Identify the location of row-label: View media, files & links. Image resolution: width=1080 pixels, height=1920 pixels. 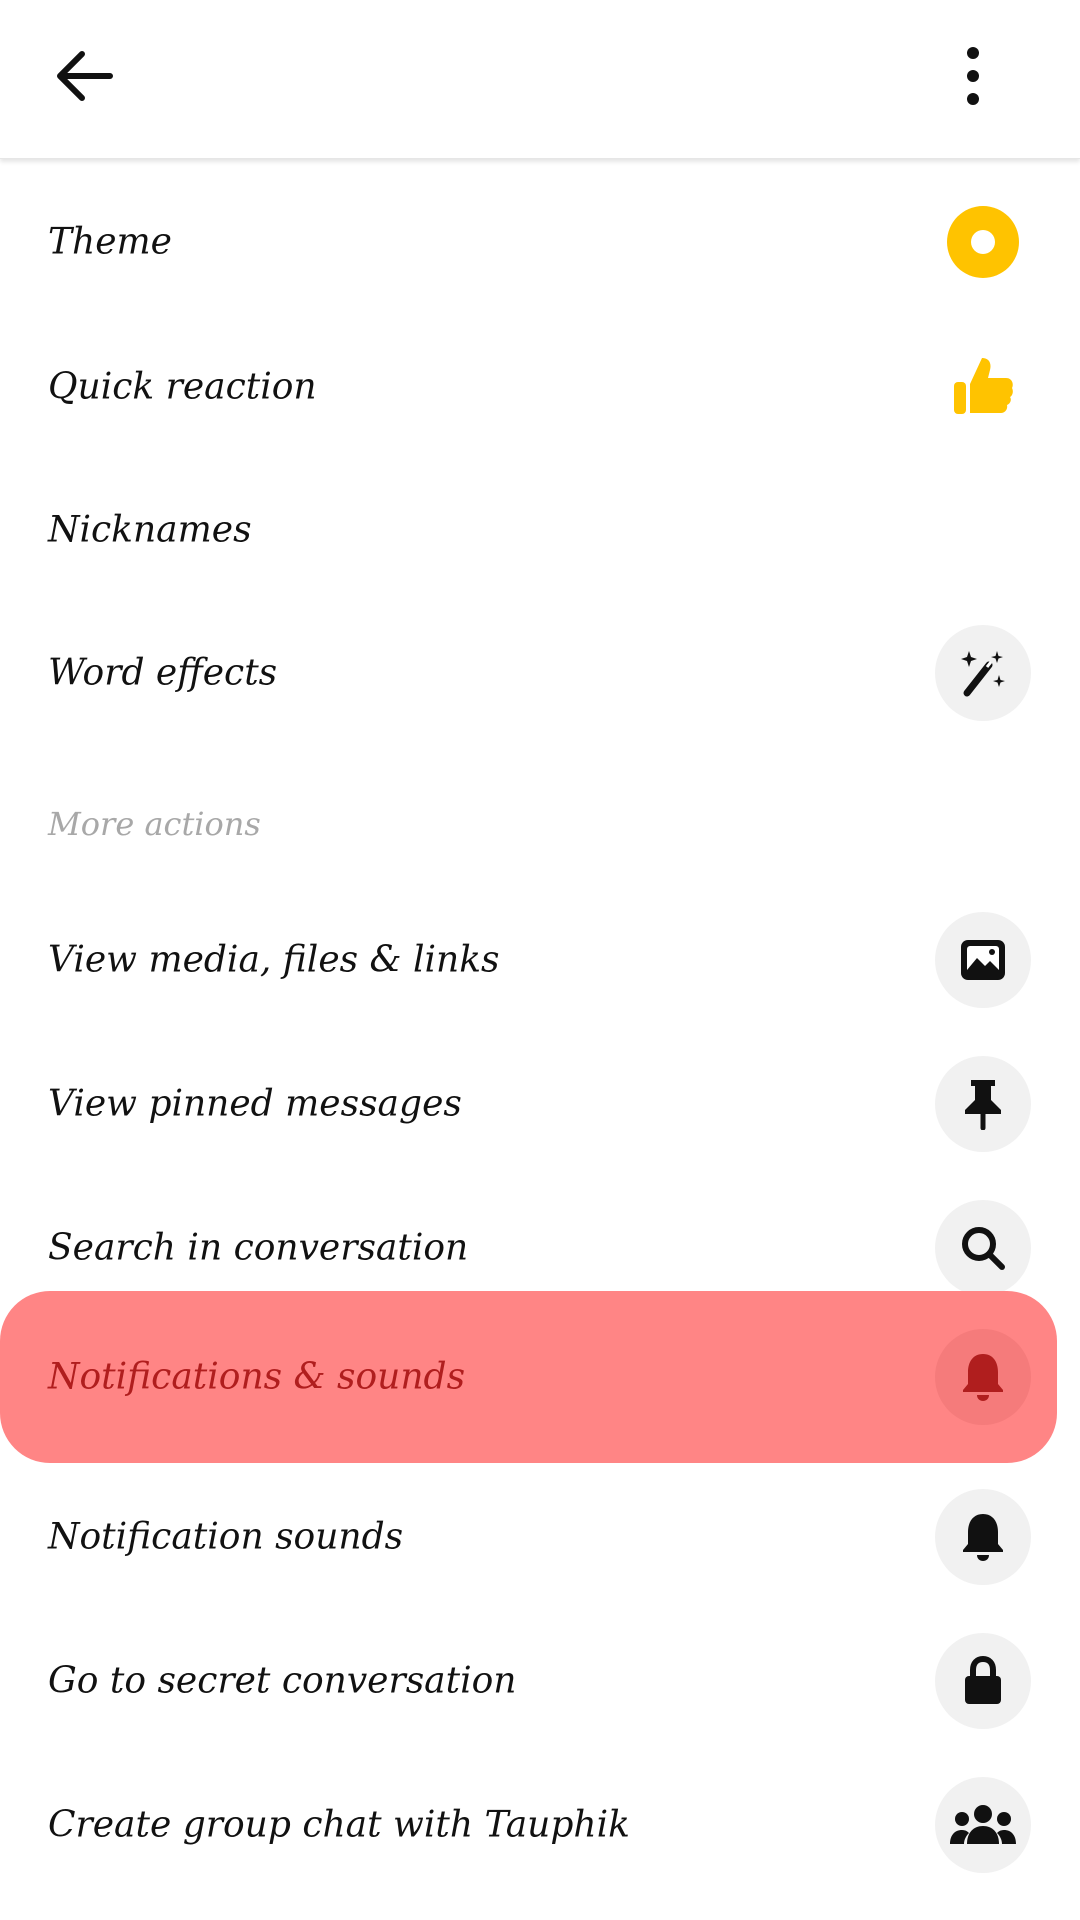
(274, 960).